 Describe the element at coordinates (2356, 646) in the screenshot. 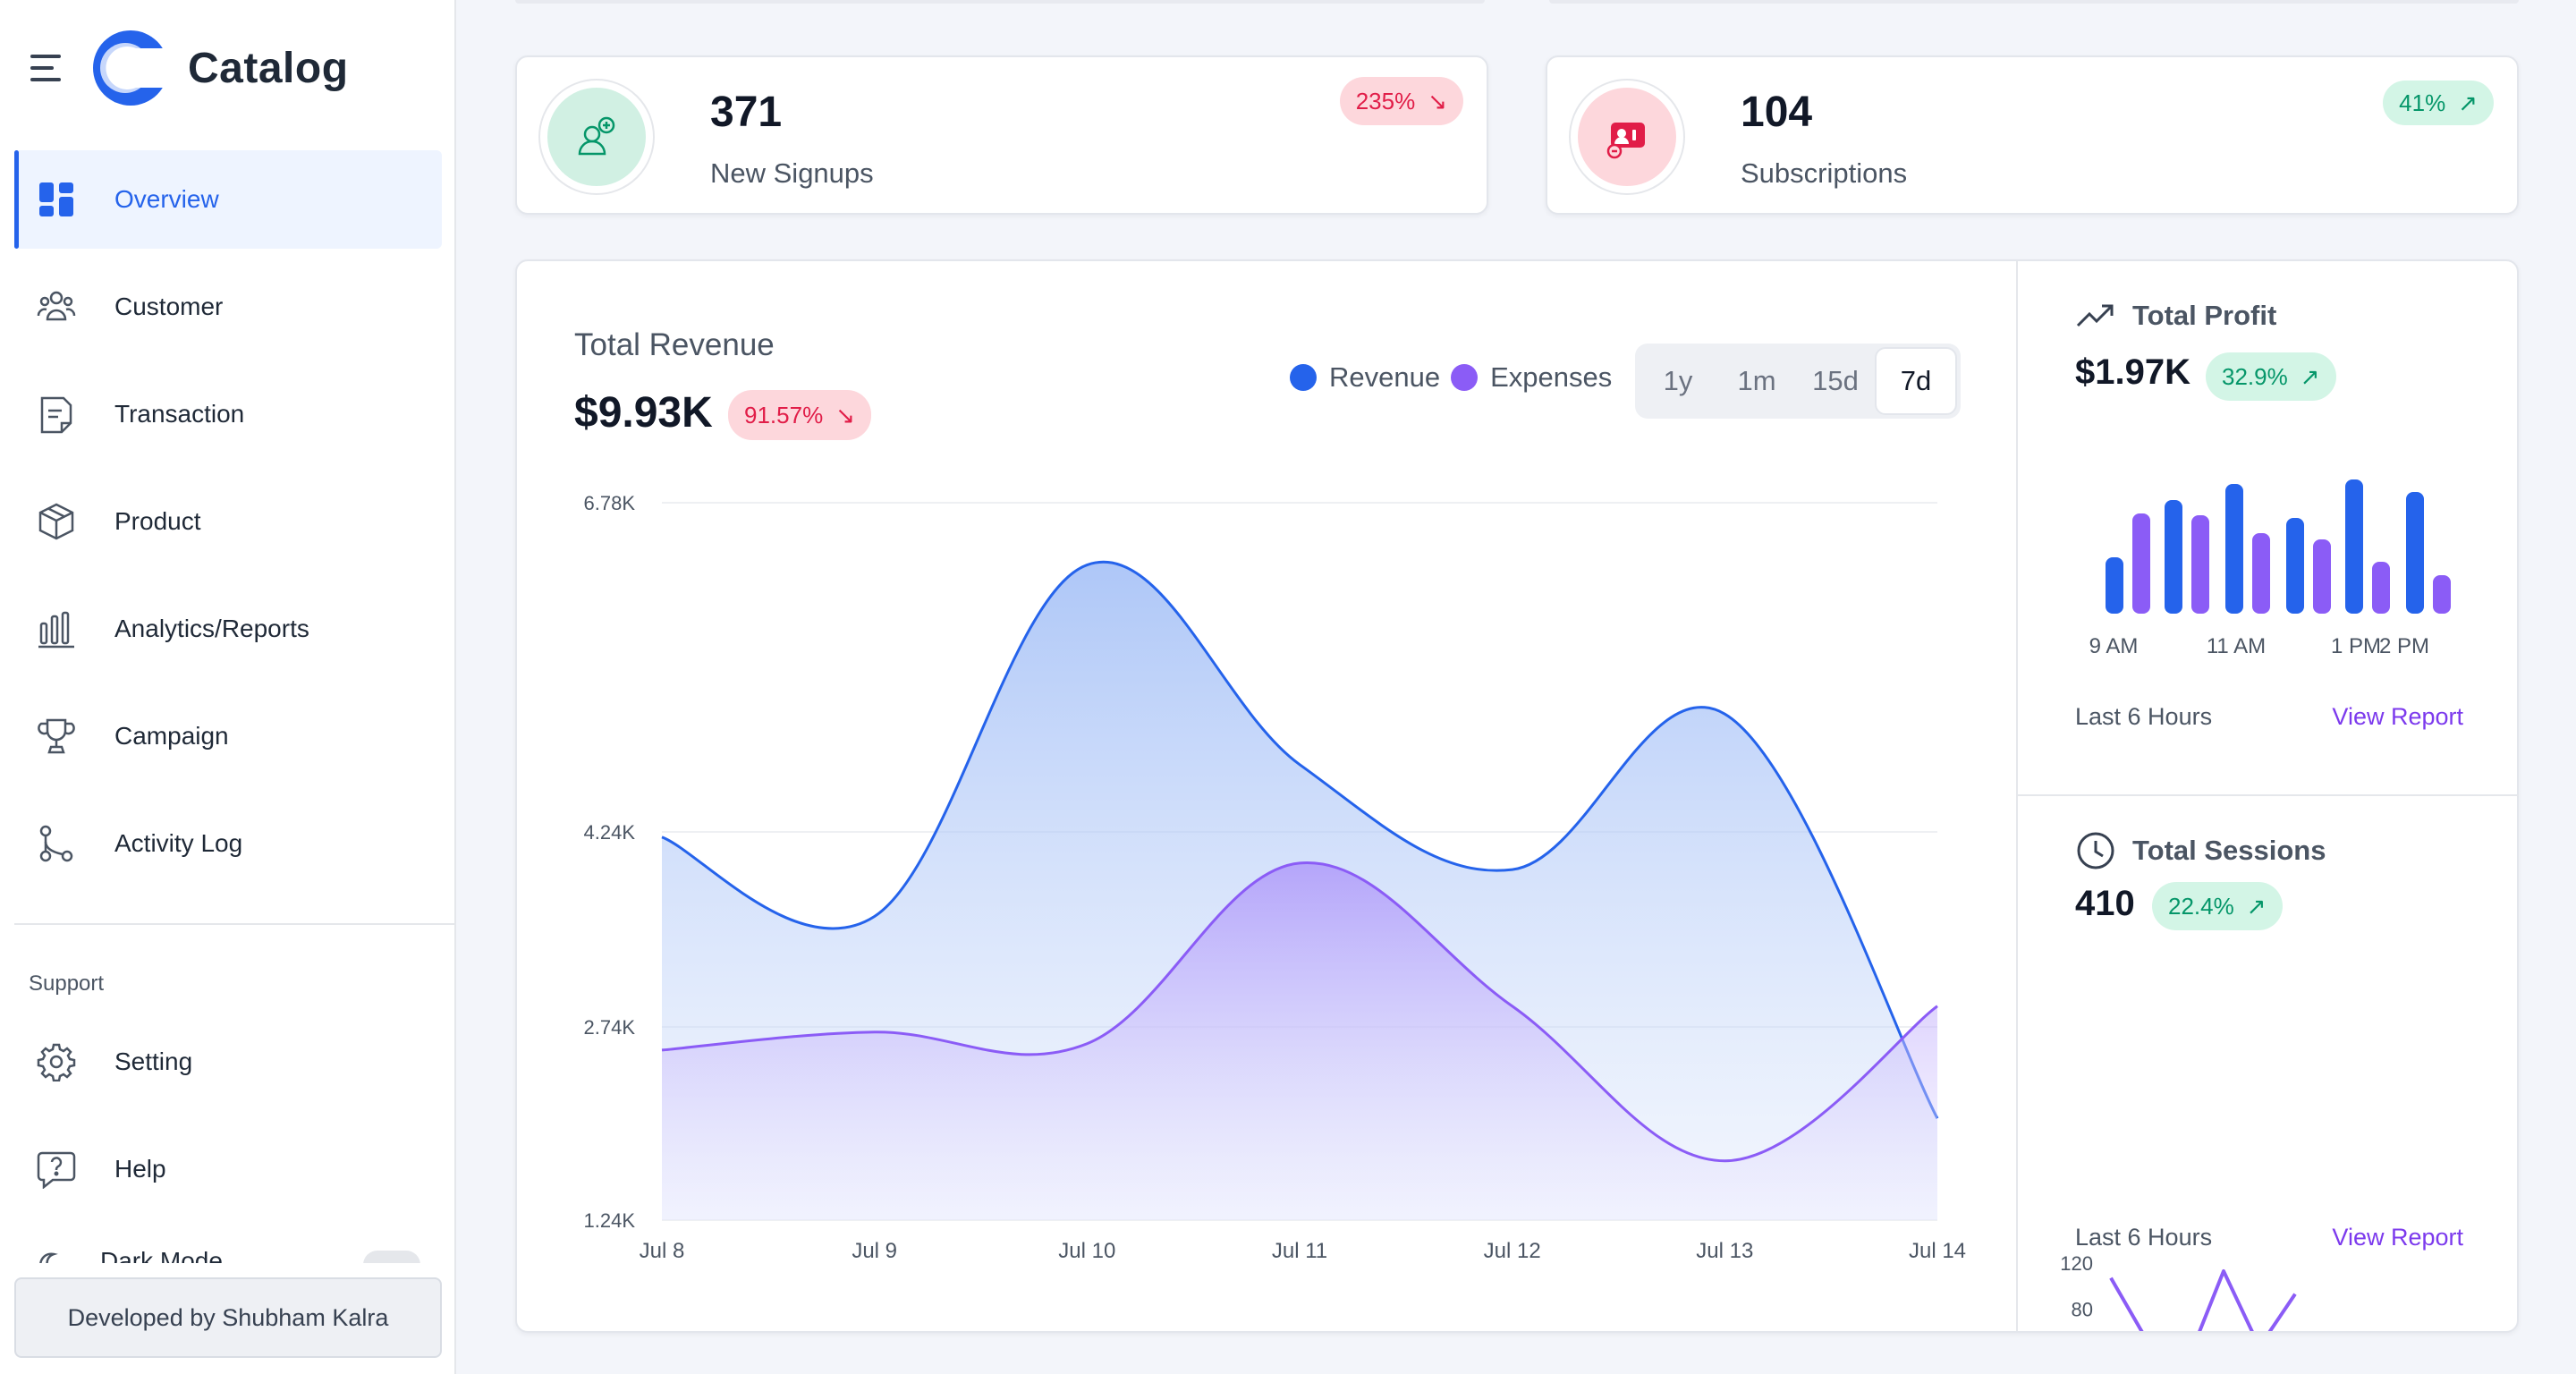

I see `x-tick-label: 1 PM` at that location.